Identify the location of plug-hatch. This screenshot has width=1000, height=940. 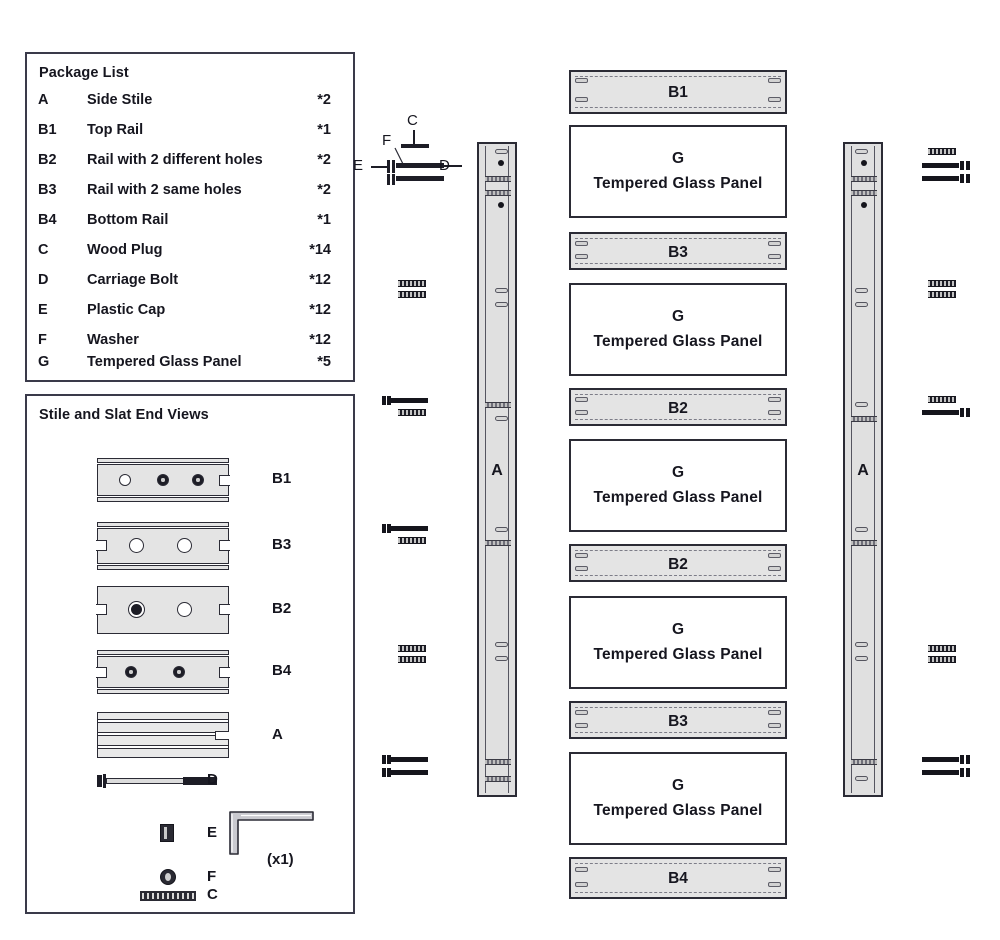
(168, 896).